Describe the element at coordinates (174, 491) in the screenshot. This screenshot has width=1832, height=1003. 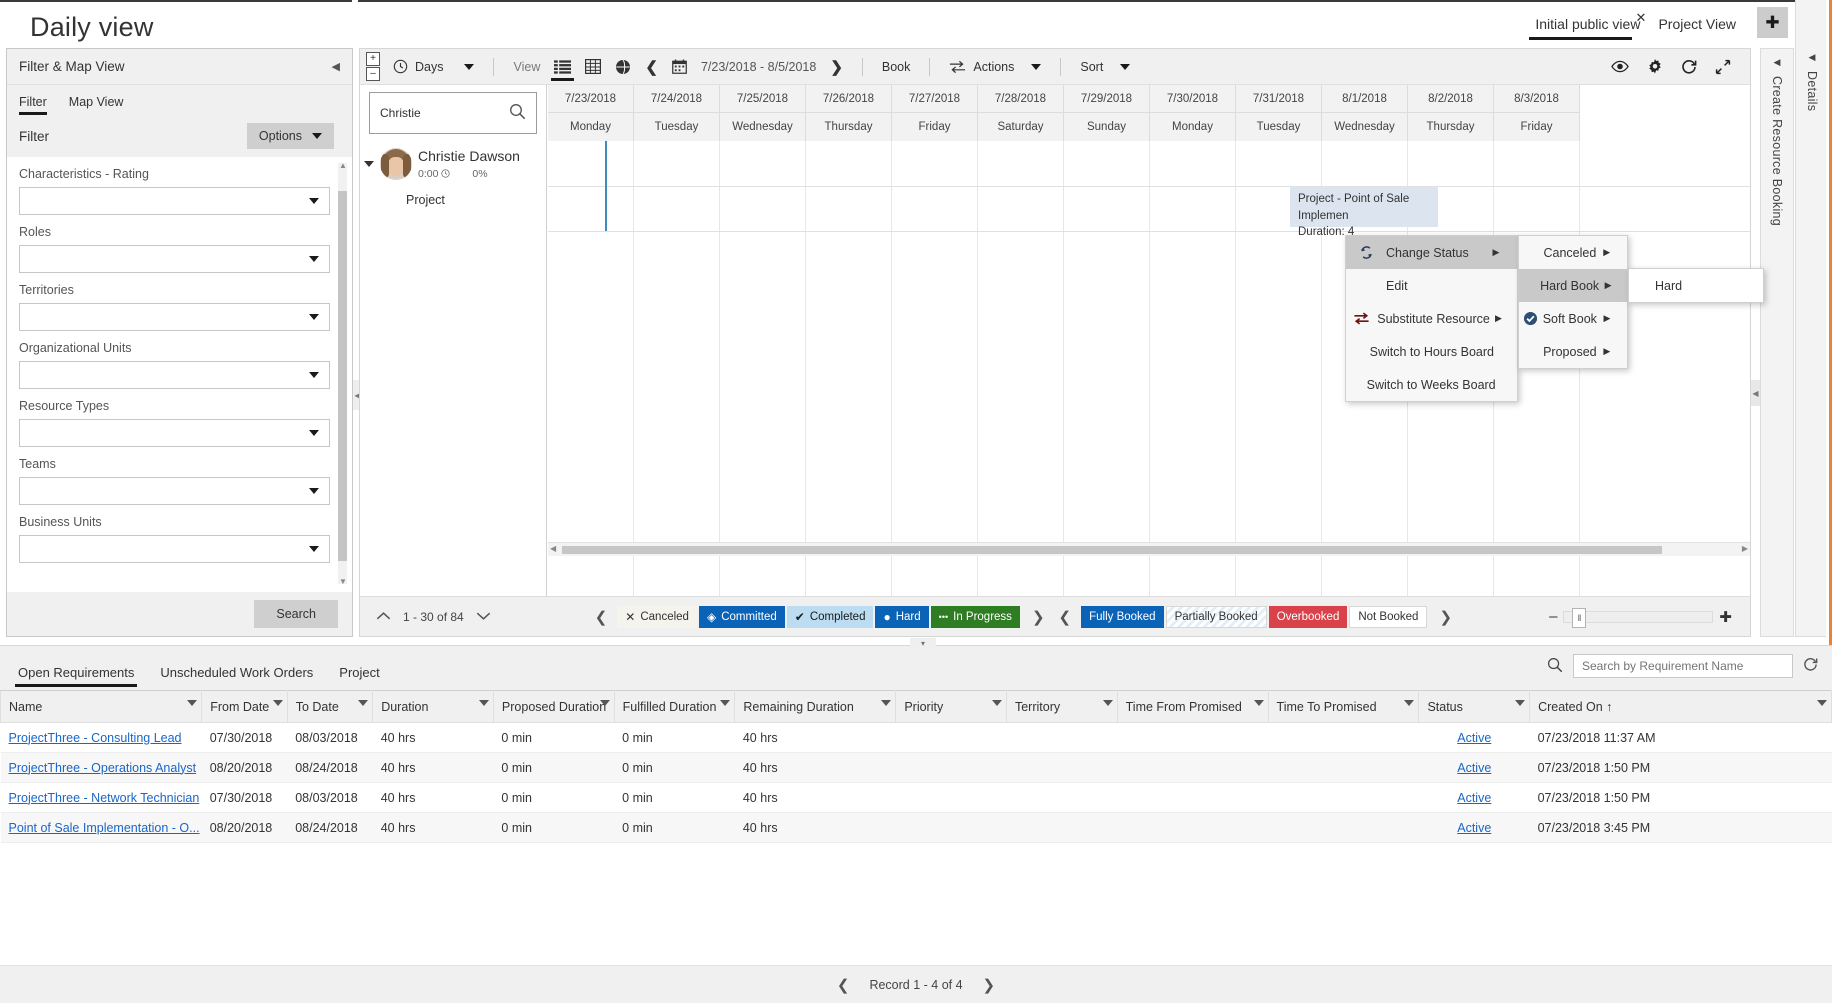
I see `teams-select` at that location.